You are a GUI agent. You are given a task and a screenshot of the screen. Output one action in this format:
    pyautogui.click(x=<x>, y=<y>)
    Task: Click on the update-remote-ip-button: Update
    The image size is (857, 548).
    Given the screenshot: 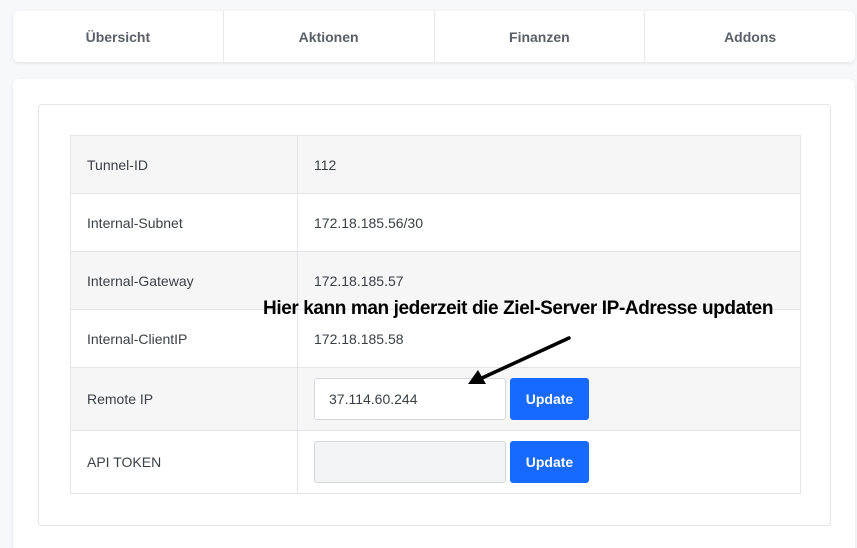 What is the action you would take?
    pyautogui.click(x=549, y=399)
    